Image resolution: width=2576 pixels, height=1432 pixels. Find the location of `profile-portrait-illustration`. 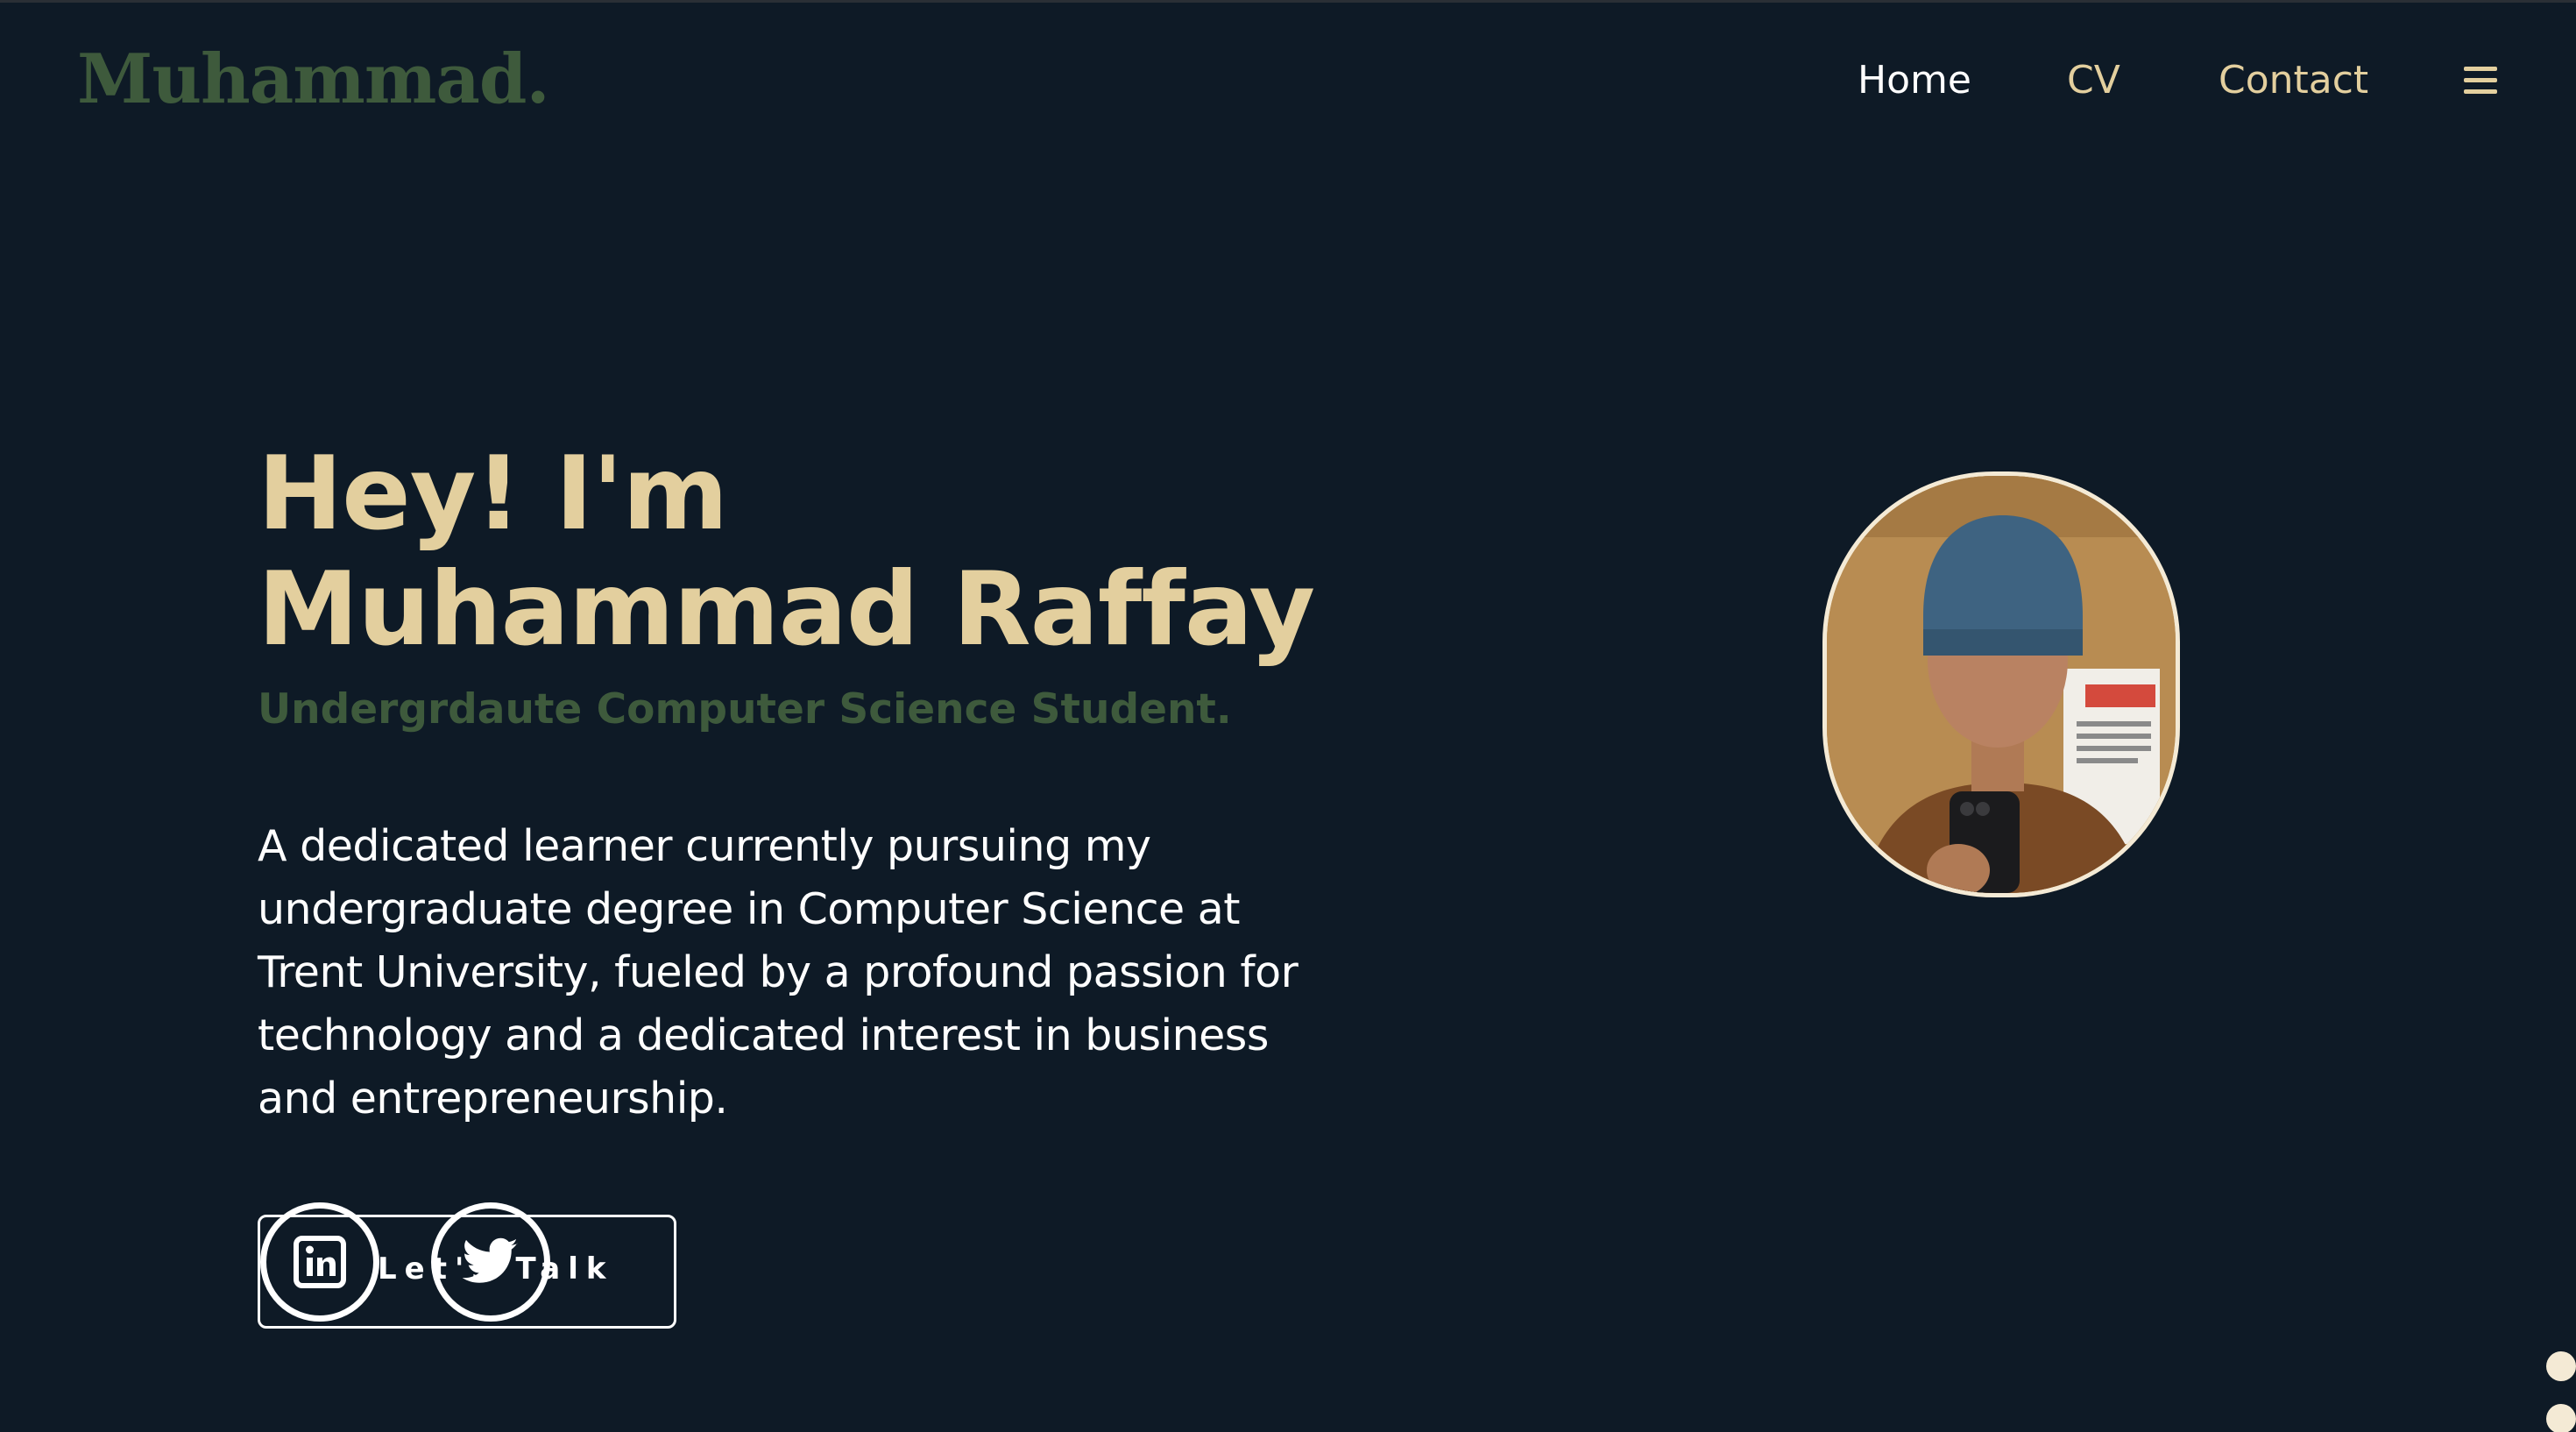

profile-portrait-illustration is located at coordinates (2001, 684).